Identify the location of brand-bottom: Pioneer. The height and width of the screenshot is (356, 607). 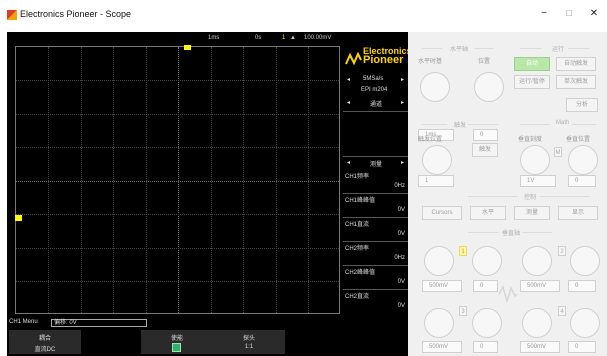
(383, 60).